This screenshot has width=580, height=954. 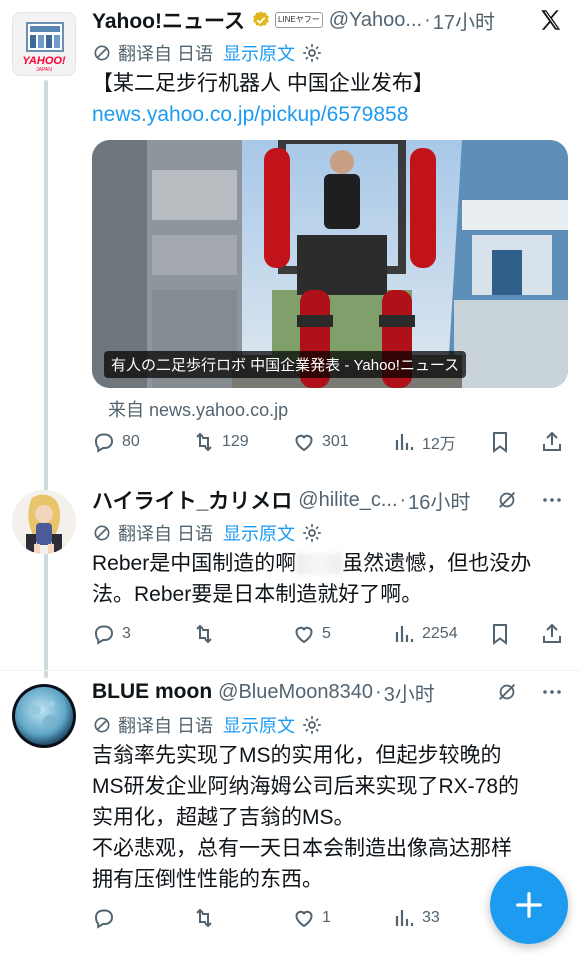 I want to click on tweet-text-line: 法。Reber要是日本制造就好了啊。, so click(x=257, y=594).